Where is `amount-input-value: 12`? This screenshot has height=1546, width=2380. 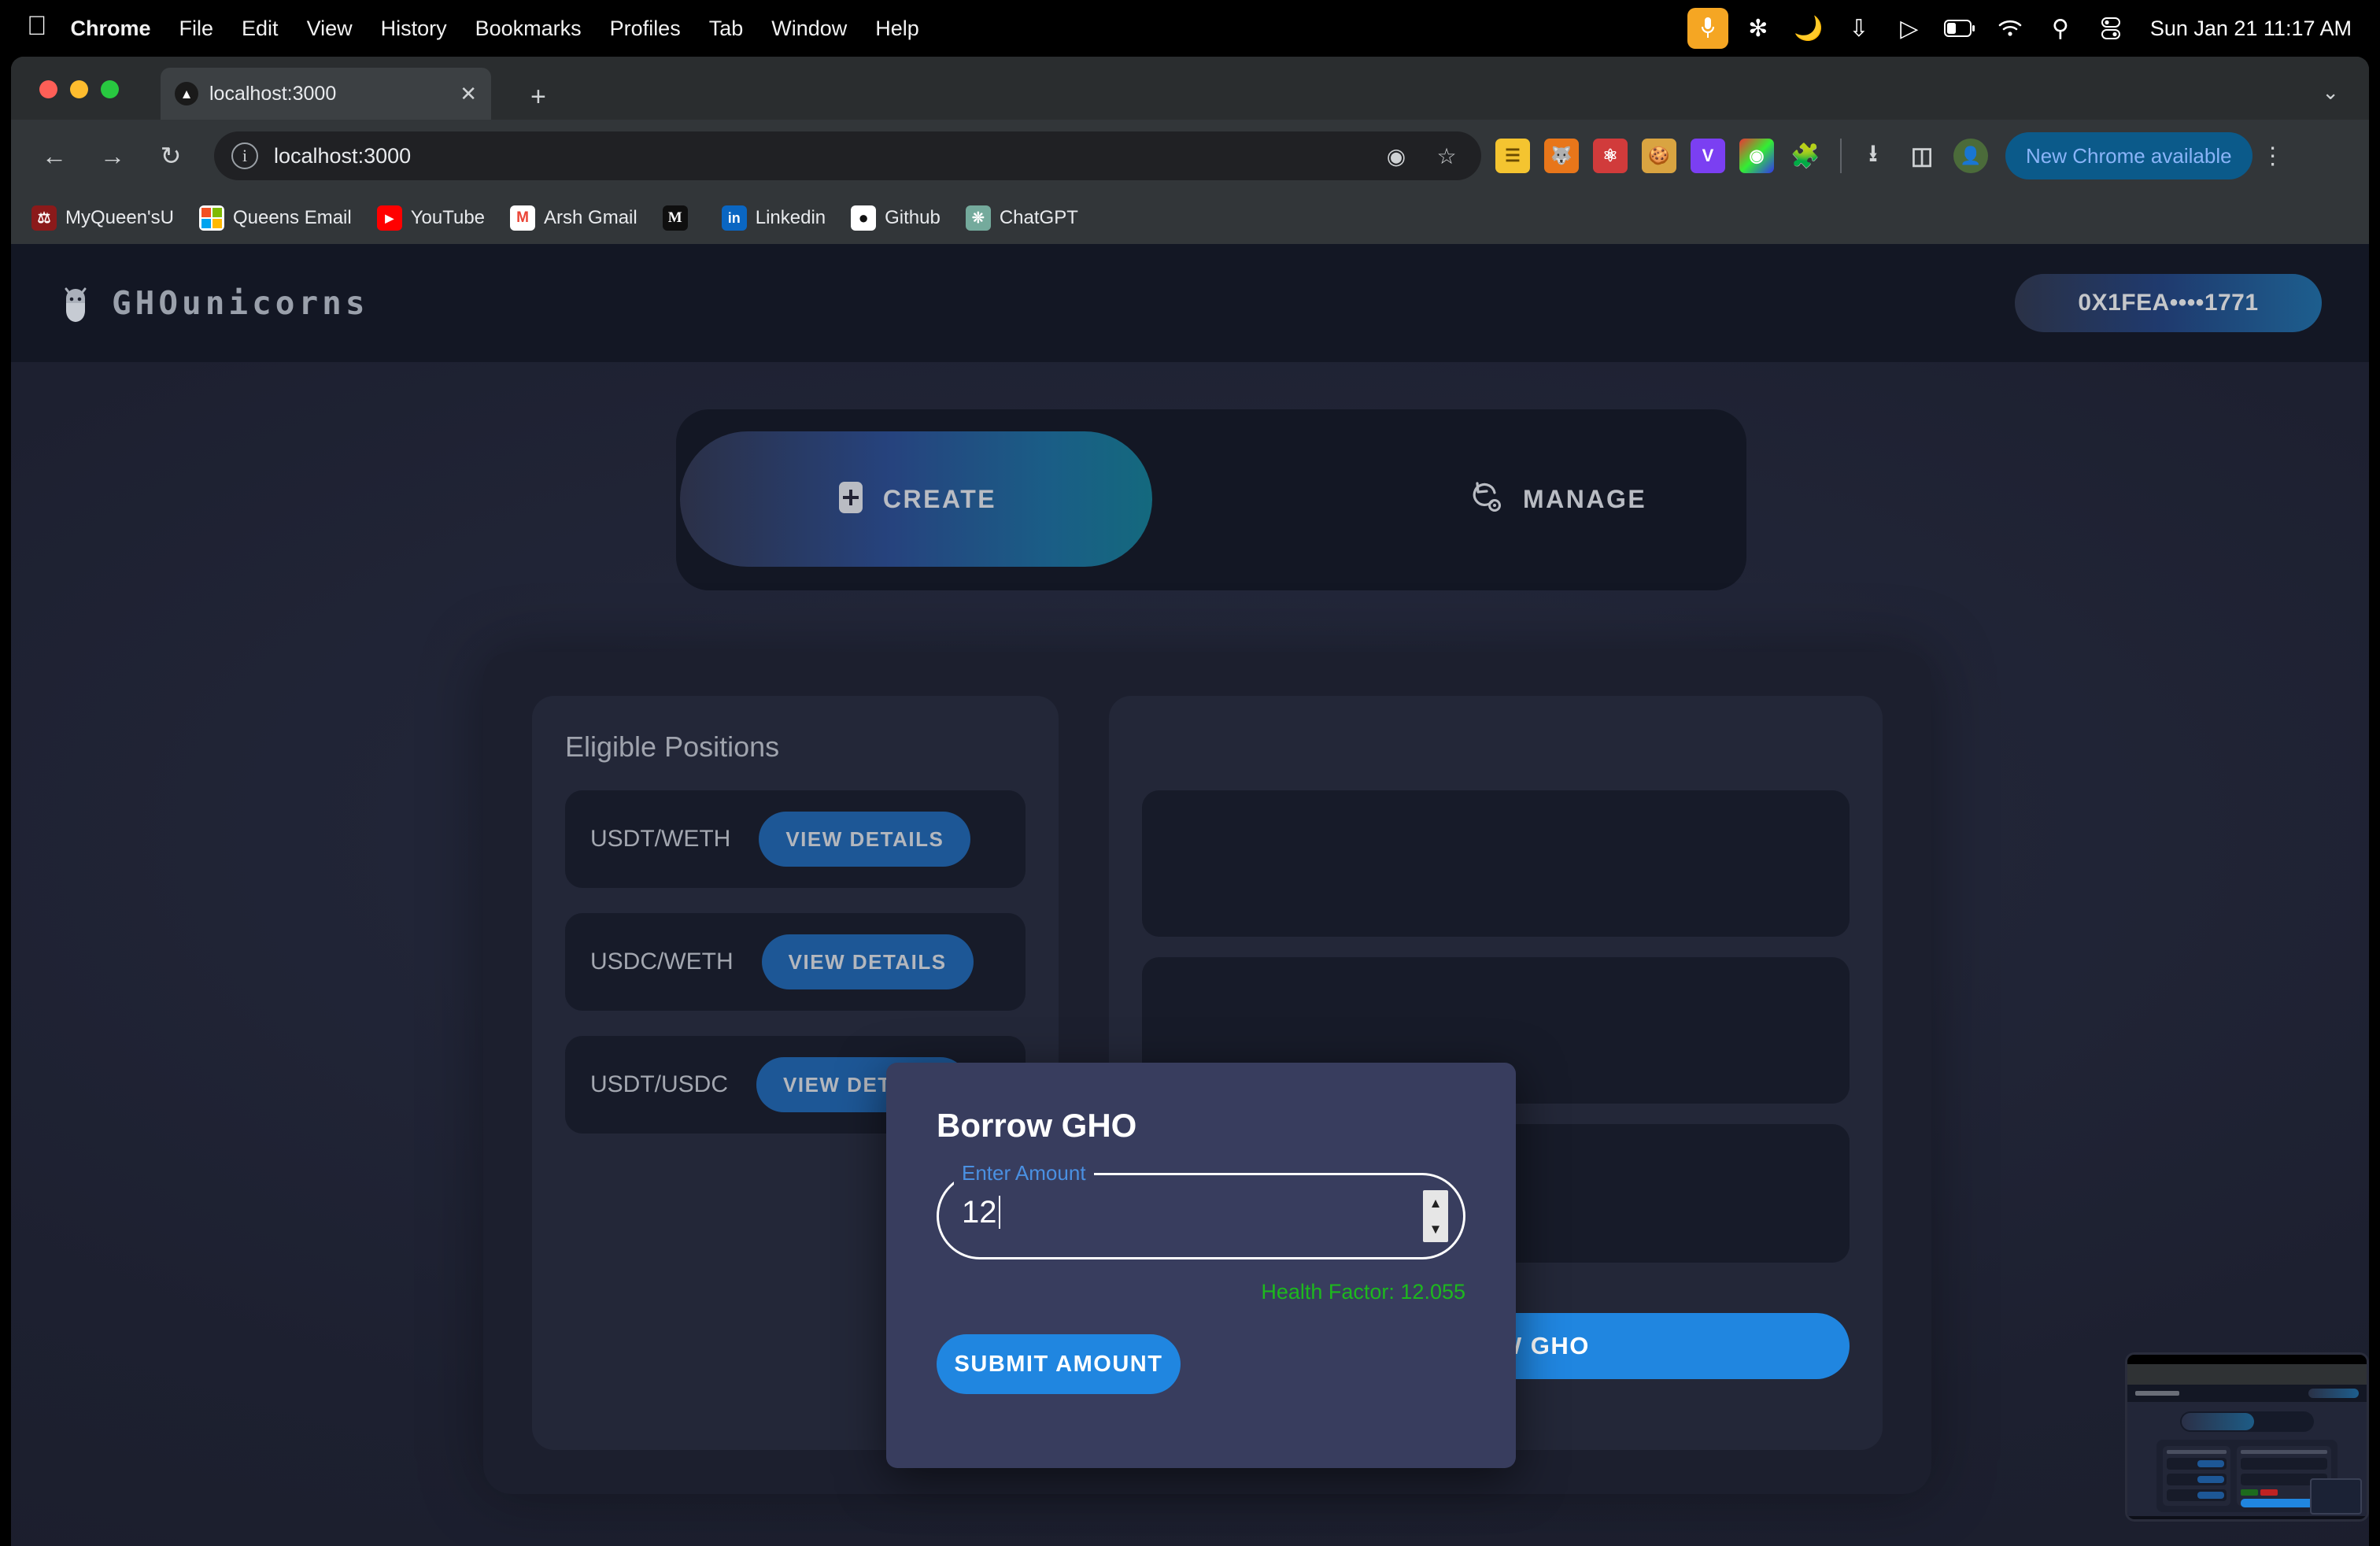 amount-input-value: 12 is located at coordinates (981, 1212).